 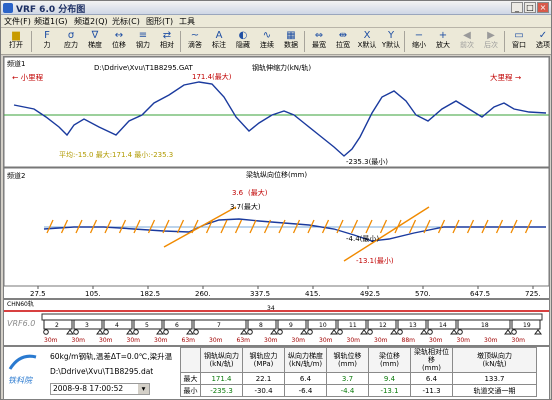 What do you see at coordinates (195, 35) in the screenshot?
I see `tick-icon: ~` at bounding box center [195, 35].